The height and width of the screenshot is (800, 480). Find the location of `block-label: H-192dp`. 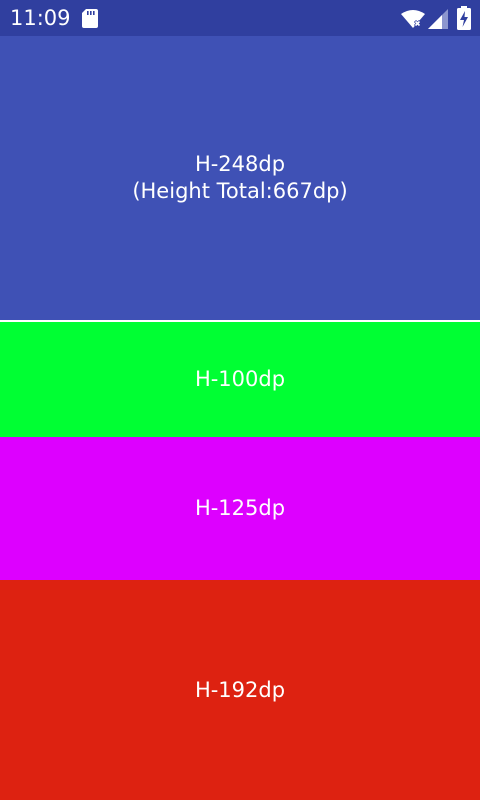

block-label: H-192dp is located at coordinates (240, 689).